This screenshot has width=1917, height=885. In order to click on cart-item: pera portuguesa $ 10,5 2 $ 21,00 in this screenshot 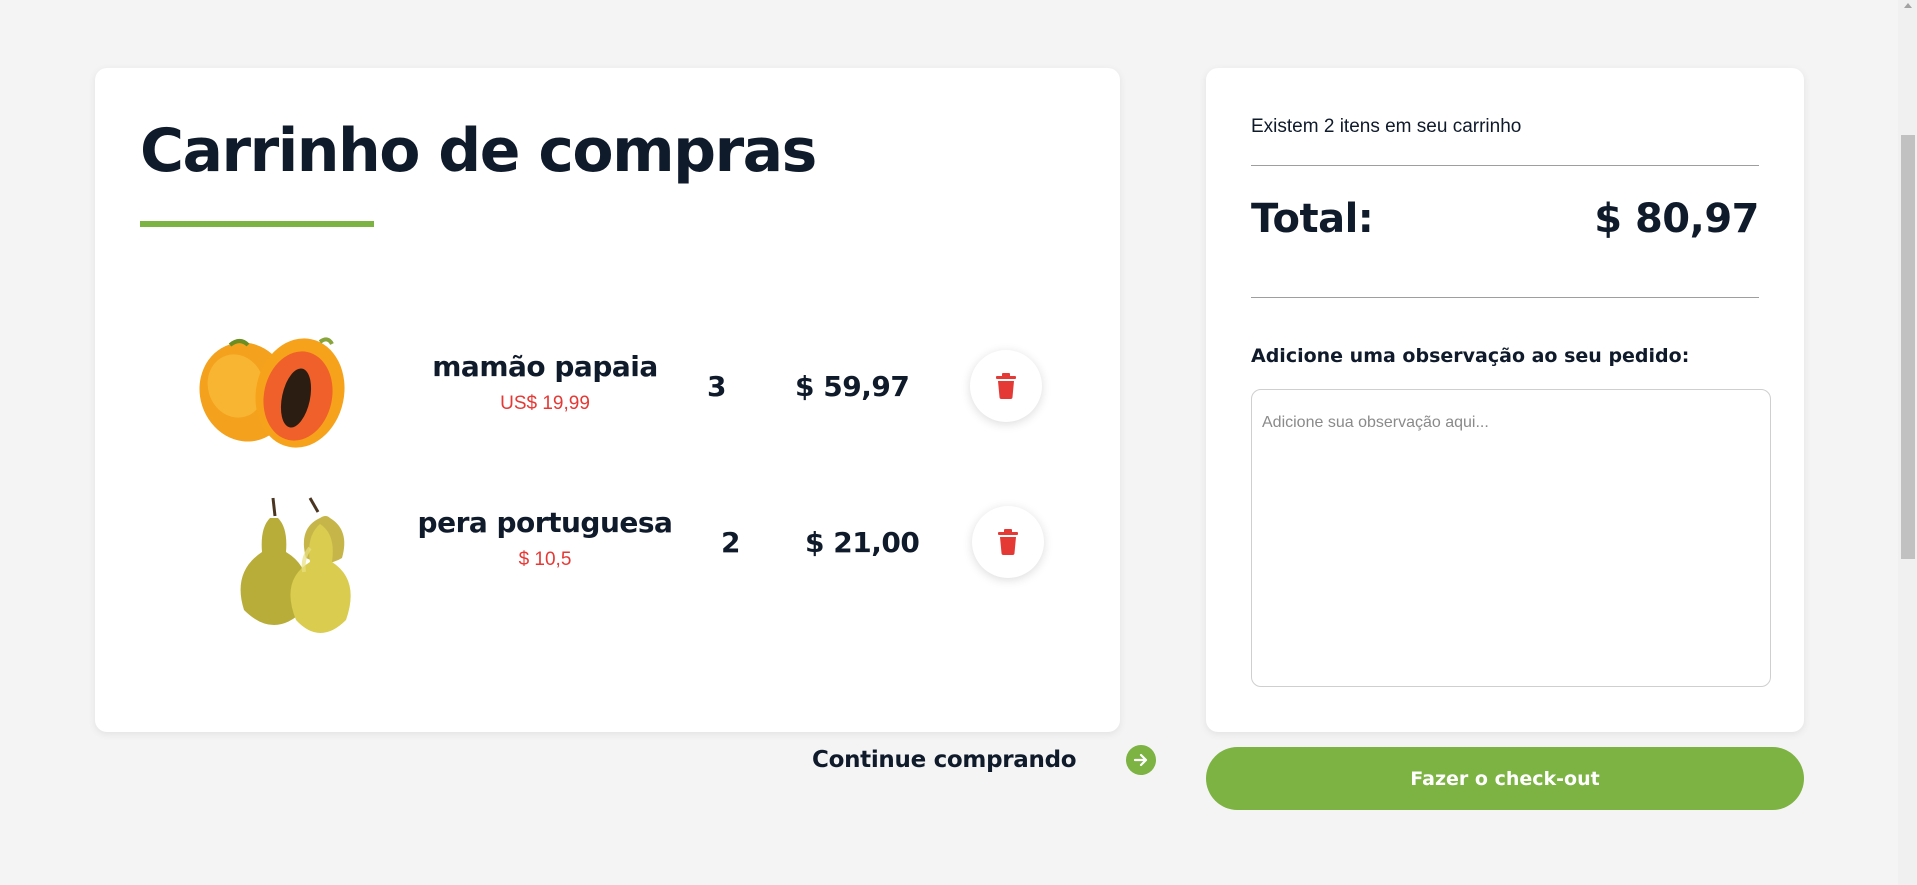, I will do `click(607, 573)`.